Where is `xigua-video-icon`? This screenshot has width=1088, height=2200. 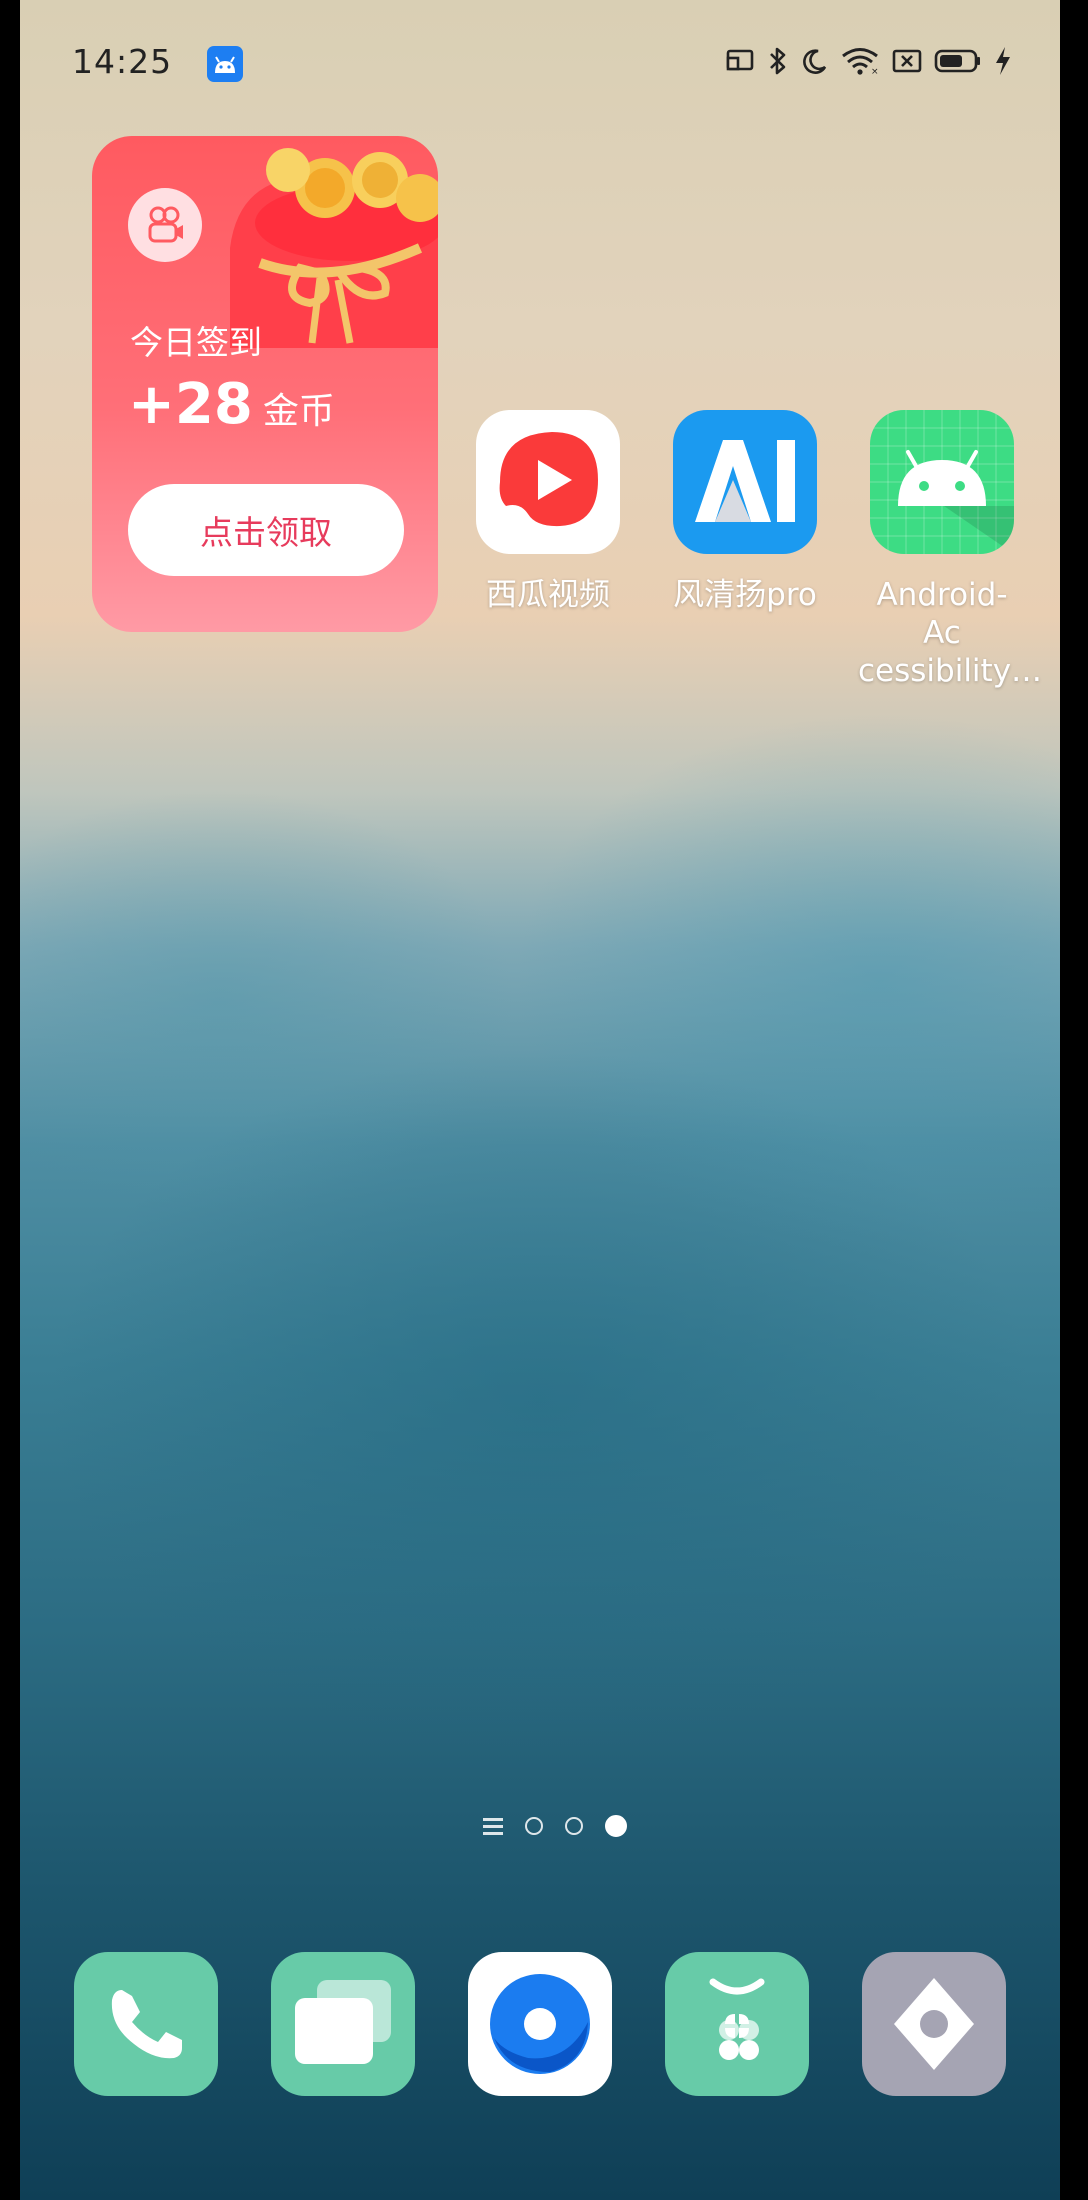
xigua-video-icon is located at coordinates (548, 482).